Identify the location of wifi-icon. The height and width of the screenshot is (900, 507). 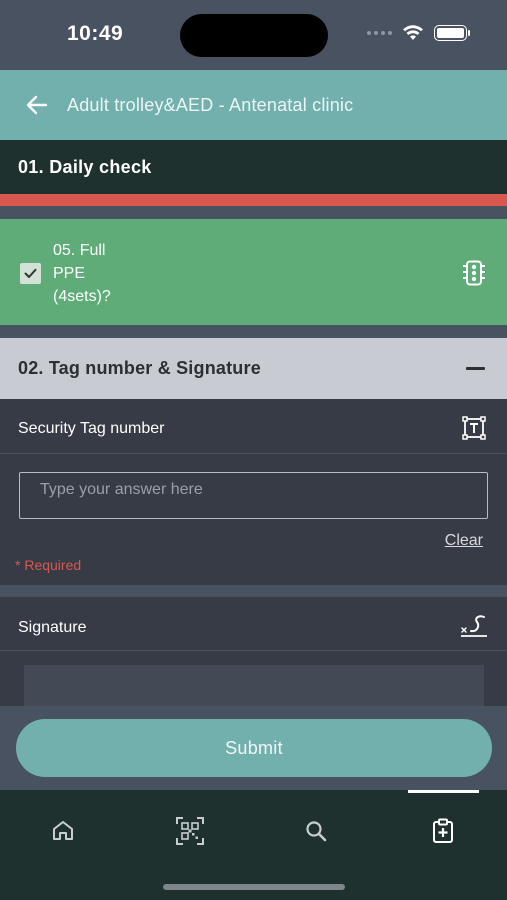
(413, 32).